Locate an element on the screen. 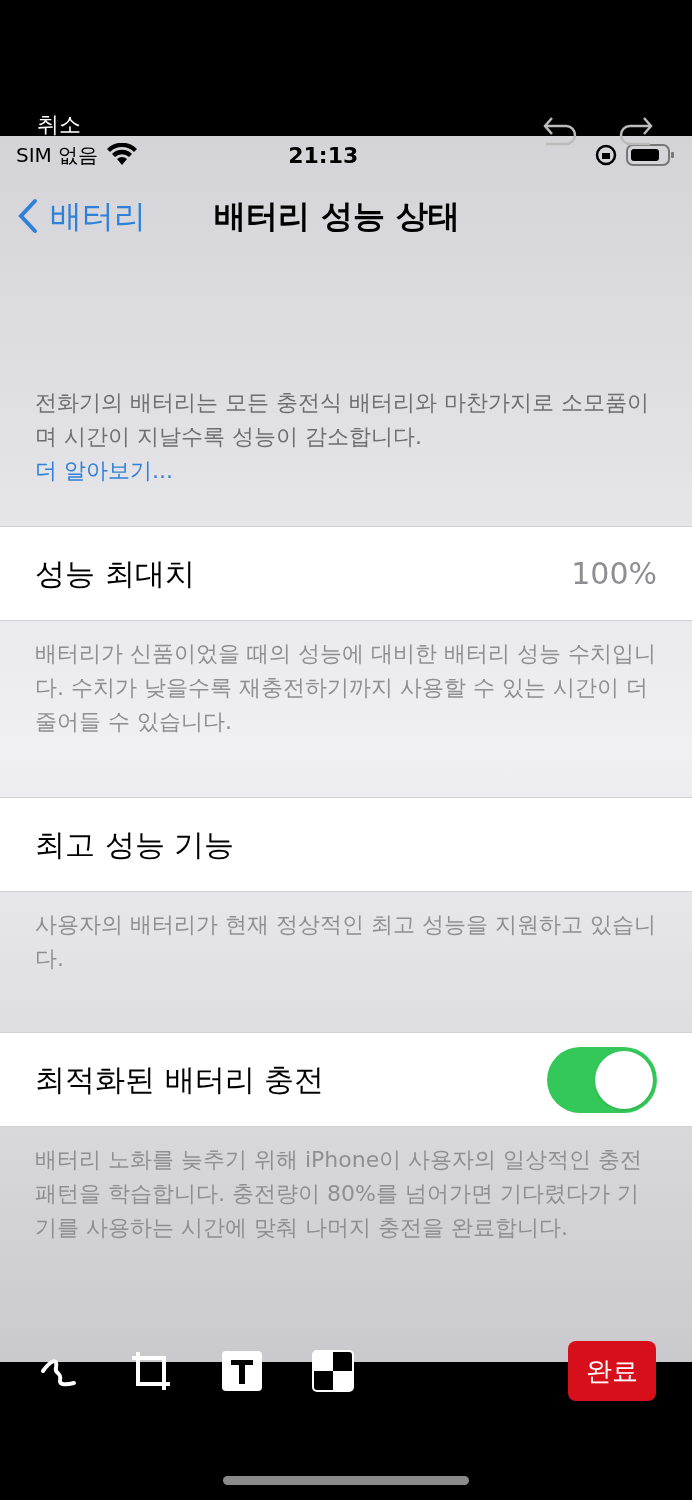 Image resolution: width=692 pixels, height=1500 pixels. mosaic-icon is located at coordinates (333, 1371).